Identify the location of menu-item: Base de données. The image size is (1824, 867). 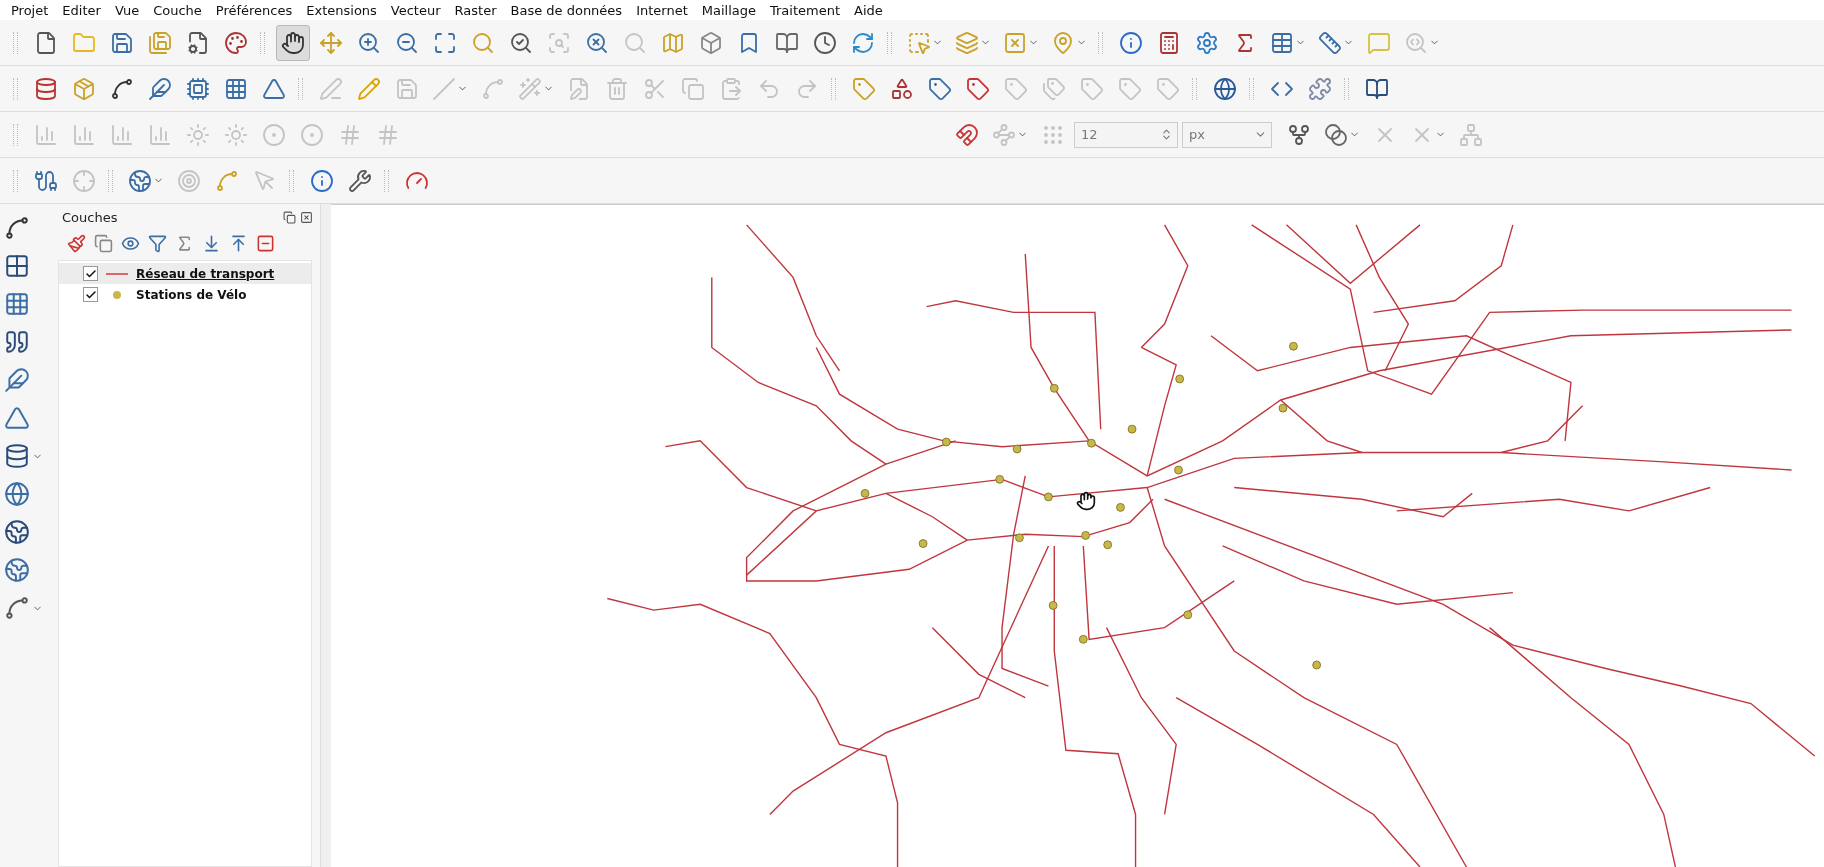
(566, 10).